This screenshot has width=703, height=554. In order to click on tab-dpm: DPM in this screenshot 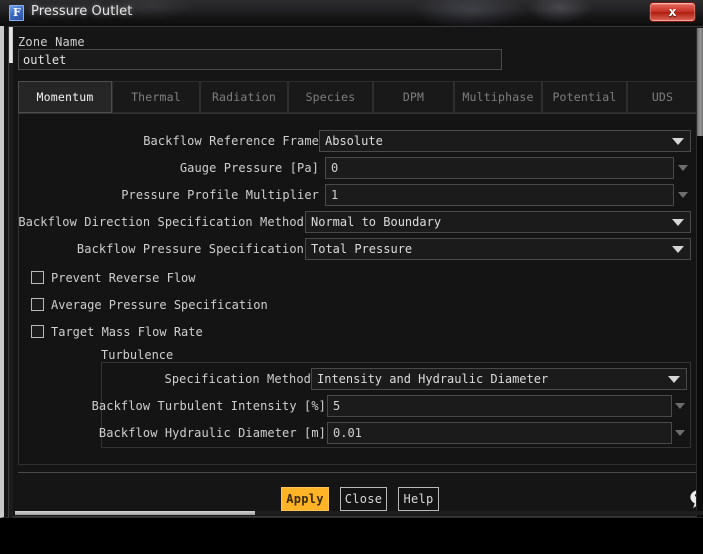, I will do `click(413, 97)`.